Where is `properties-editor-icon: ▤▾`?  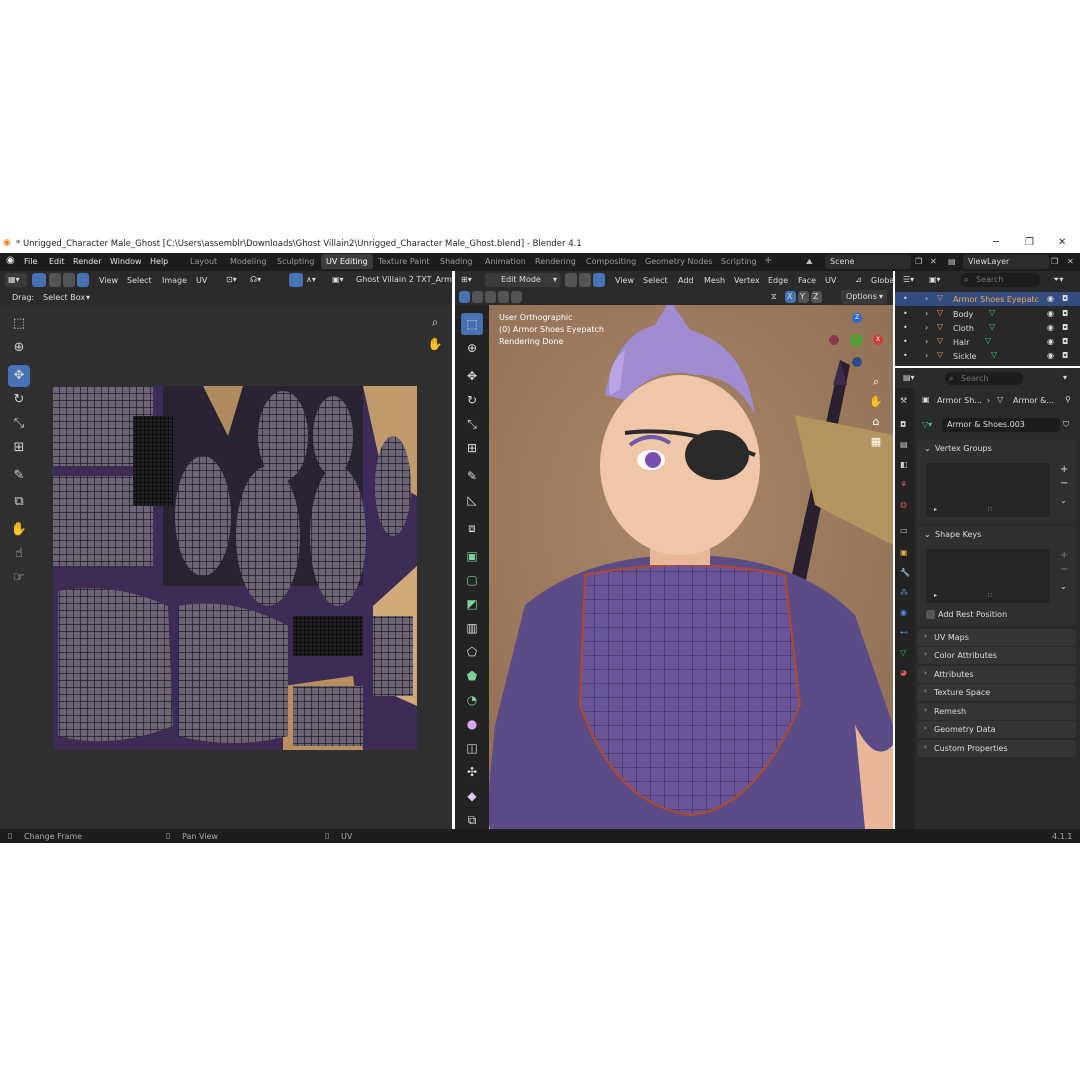 properties-editor-icon: ▤▾ is located at coordinates (909, 377).